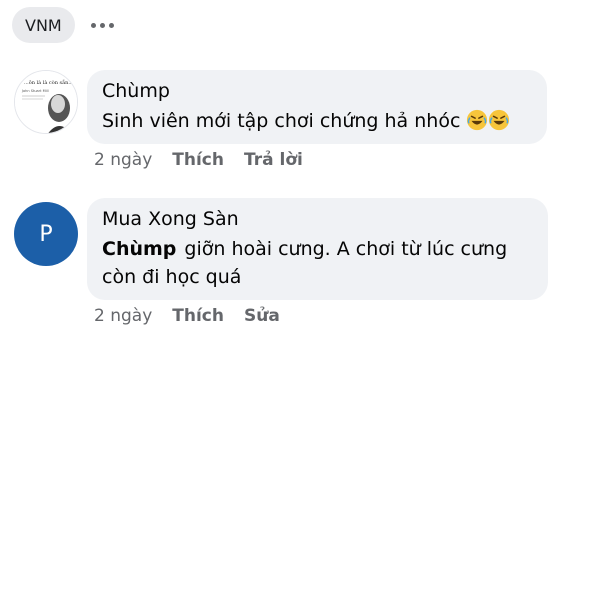 This screenshot has width=600, height=600. I want to click on comment-body: Sinh viên mới tập chơi chứng hả nhóc, so click(281, 121).